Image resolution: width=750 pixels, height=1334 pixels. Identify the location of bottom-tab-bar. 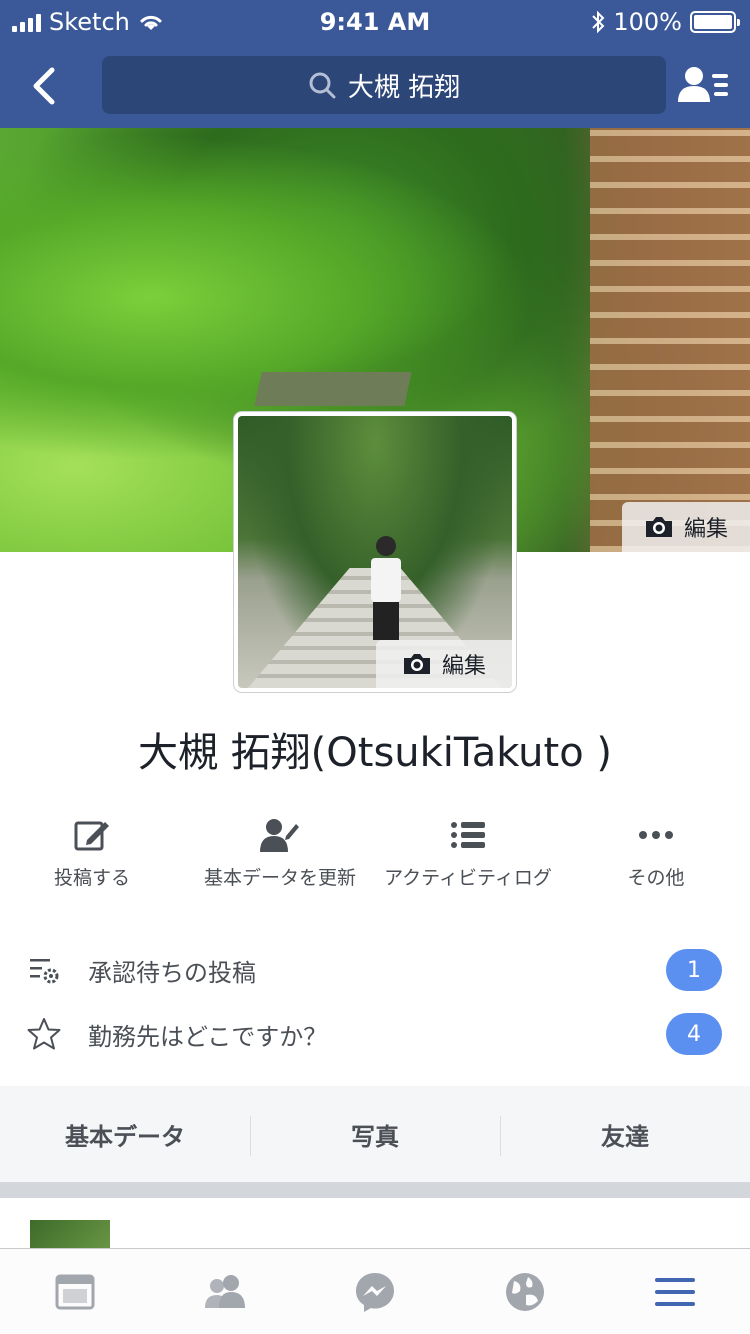
(375, 1291).